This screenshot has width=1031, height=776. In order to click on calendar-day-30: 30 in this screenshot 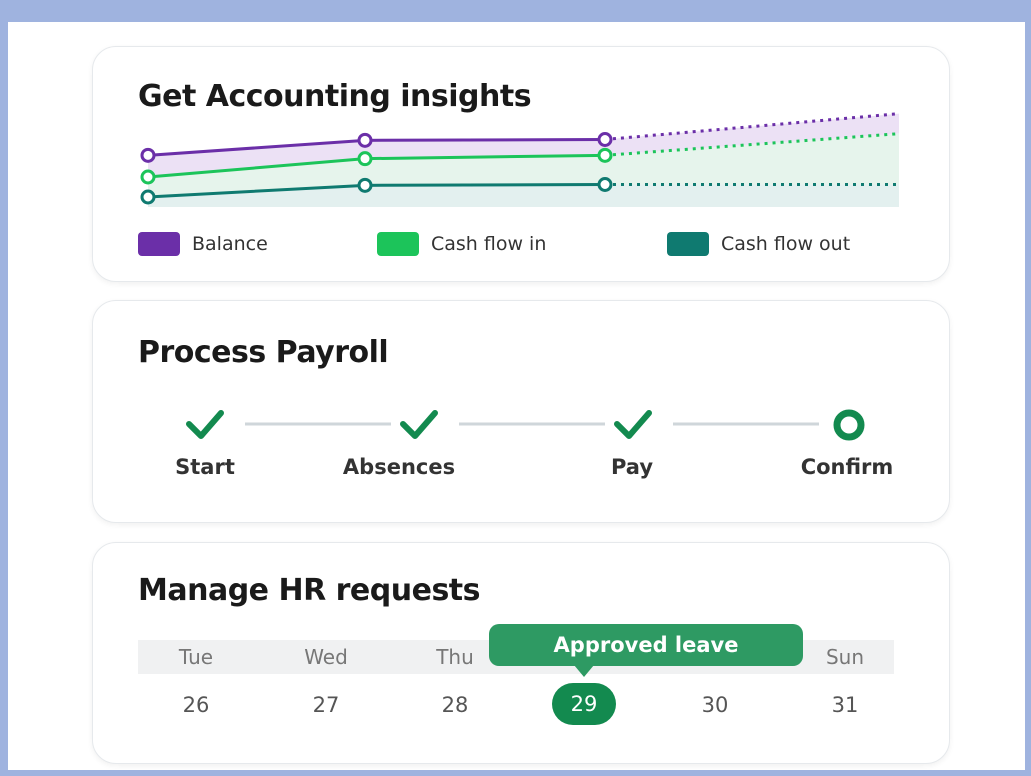, I will do `click(715, 705)`.